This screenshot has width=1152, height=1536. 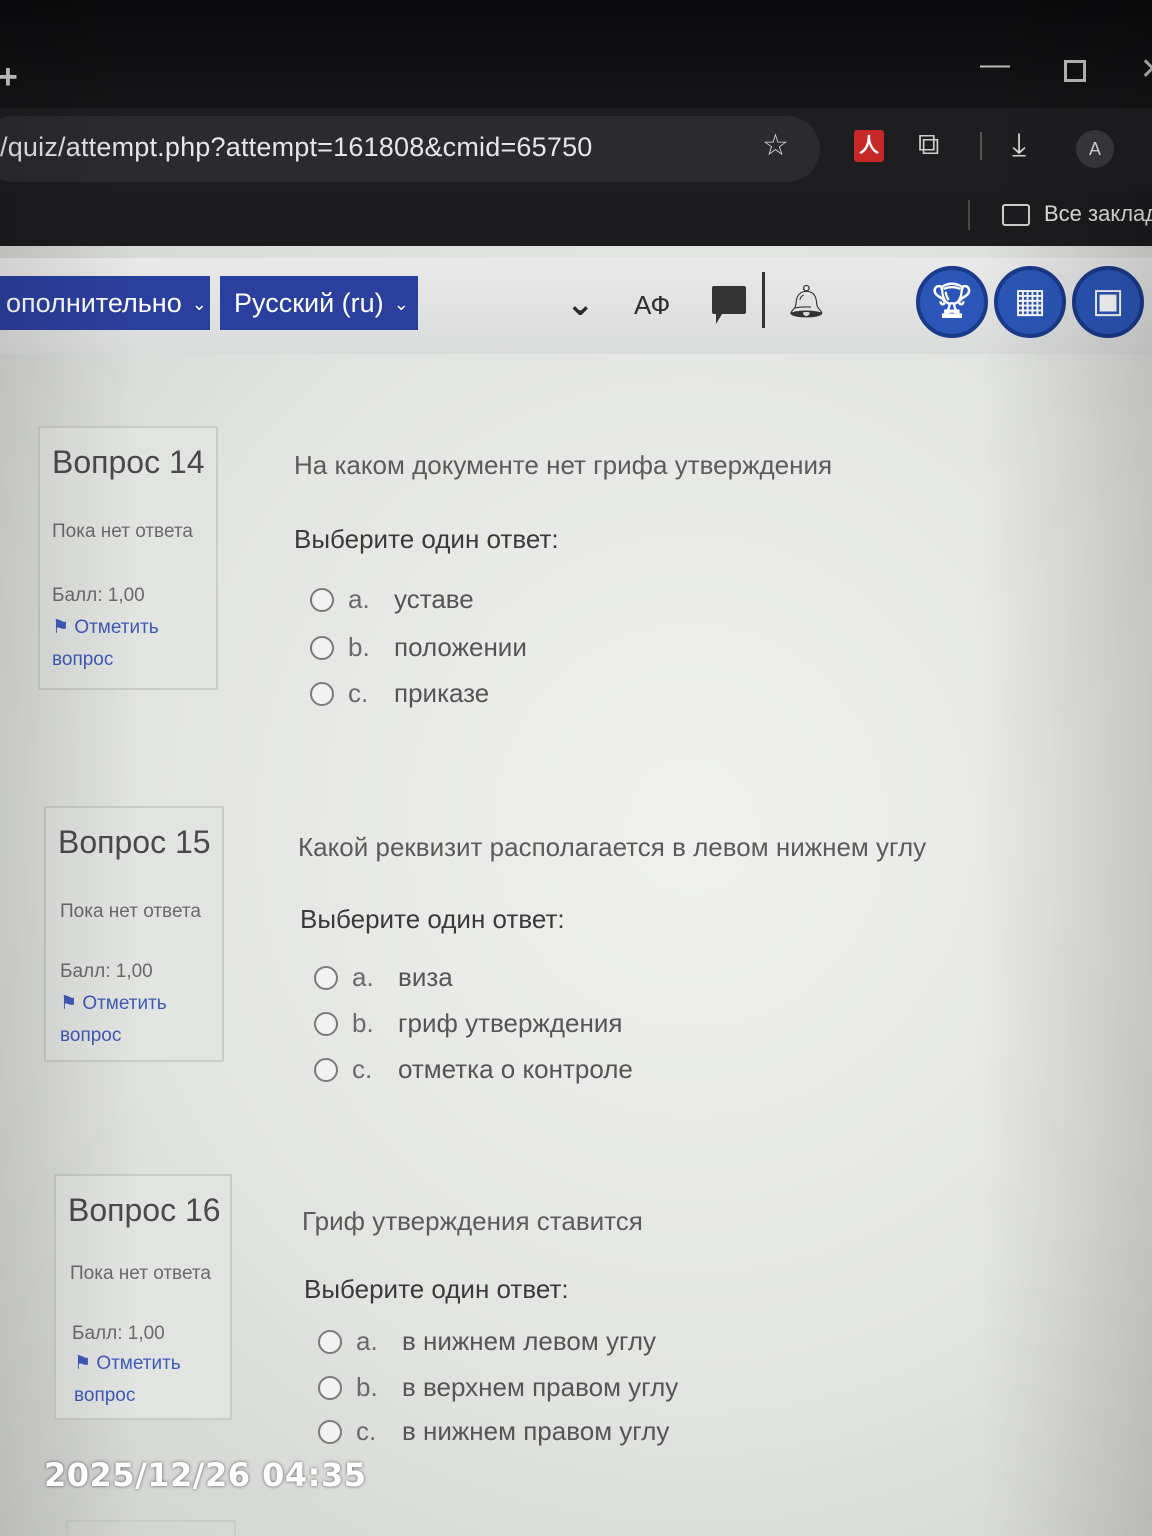 What do you see at coordinates (442, 693) in the screenshot?
I see `option-text: приказе` at bounding box center [442, 693].